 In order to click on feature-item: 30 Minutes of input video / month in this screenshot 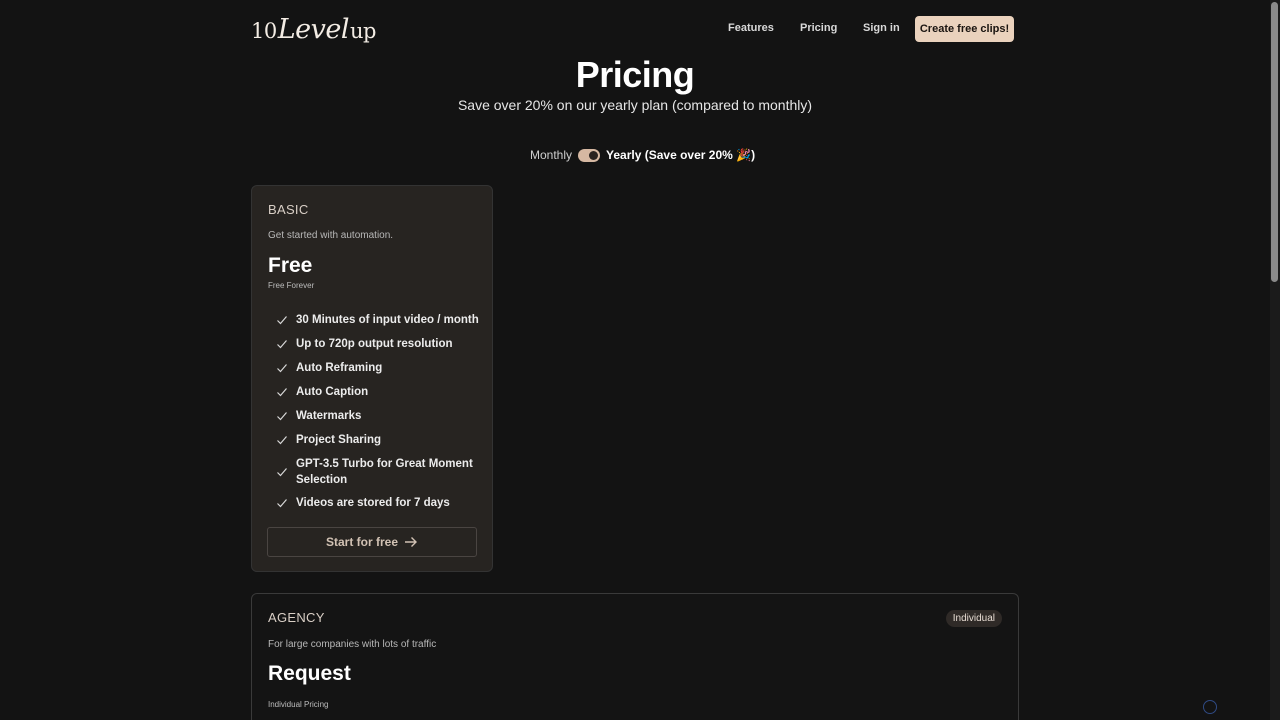, I will do `click(381, 320)`.